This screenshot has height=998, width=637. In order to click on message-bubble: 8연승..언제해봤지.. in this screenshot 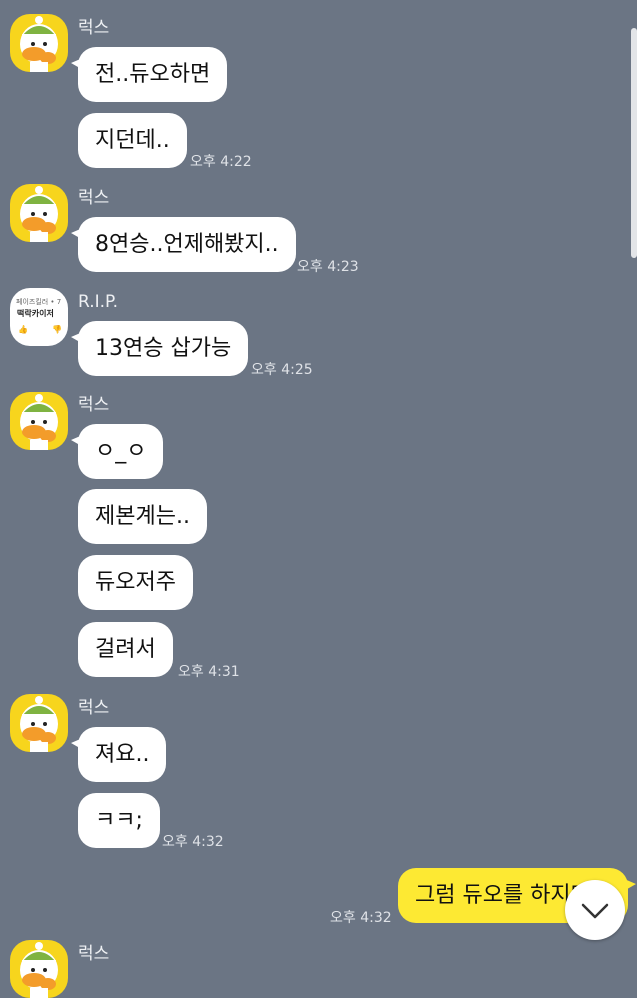, I will do `click(183, 244)`.